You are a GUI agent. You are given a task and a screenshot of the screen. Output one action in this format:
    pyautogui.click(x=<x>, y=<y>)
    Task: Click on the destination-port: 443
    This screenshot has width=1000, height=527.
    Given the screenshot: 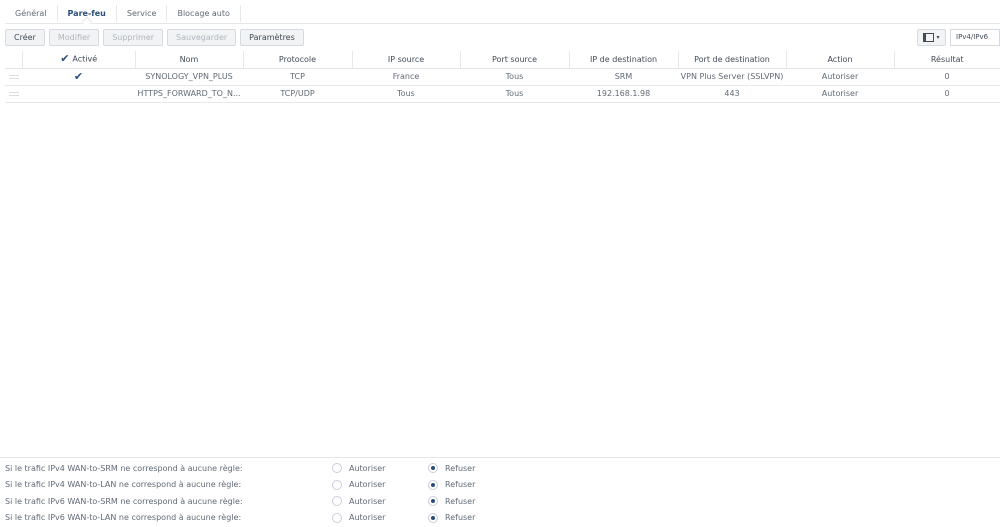 What is the action you would take?
    pyautogui.click(x=732, y=94)
    